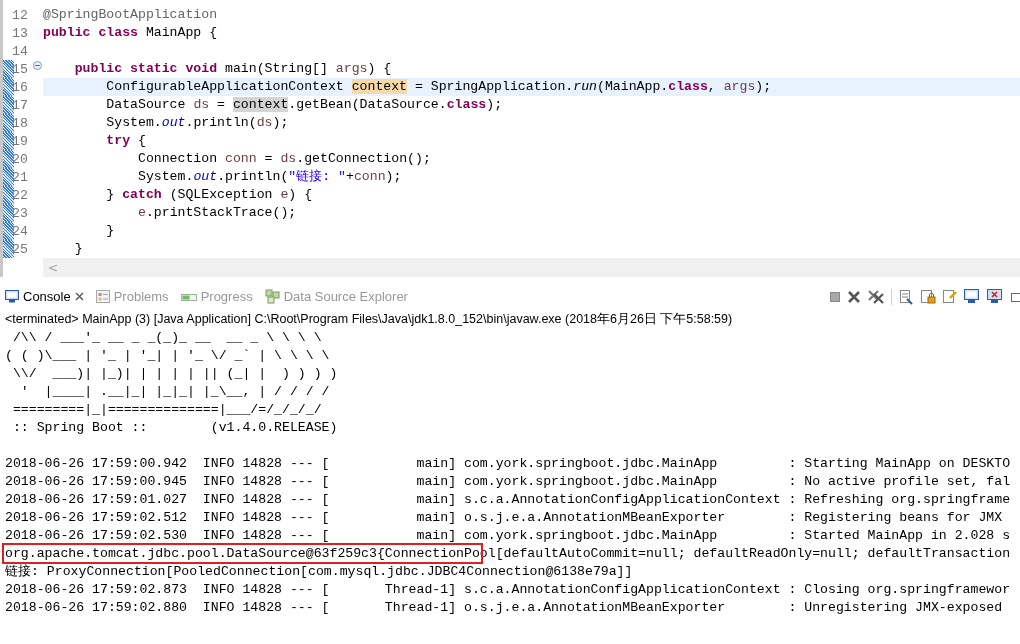 The height and width of the screenshot is (644, 1020). What do you see at coordinates (319, 571) in the screenshot?
I see `log-text: 链接: ProxyConnection[PooledConnection[com.mysql.jdbc.JDBC4Connection@6138e79a]]` at bounding box center [319, 571].